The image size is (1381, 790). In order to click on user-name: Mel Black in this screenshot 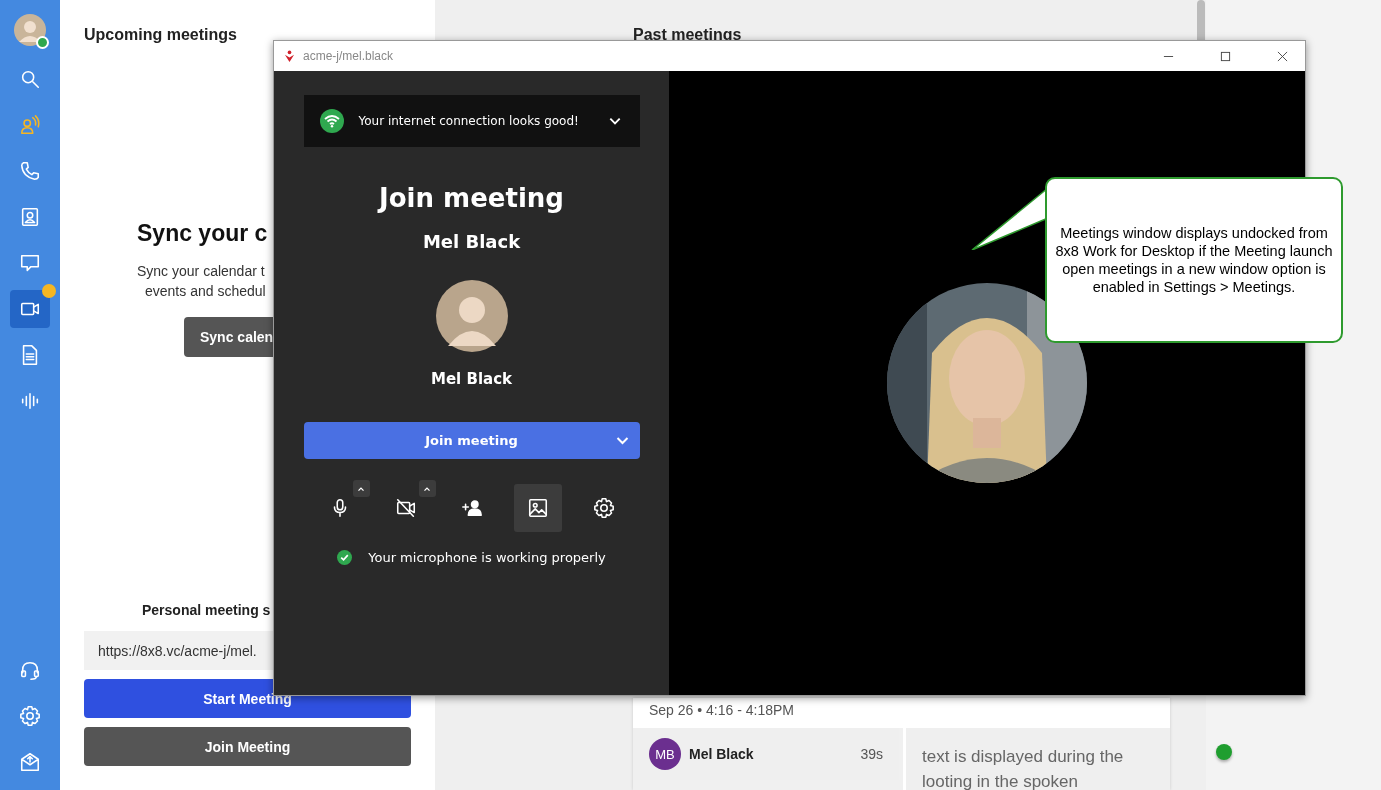, I will do `click(471, 241)`.